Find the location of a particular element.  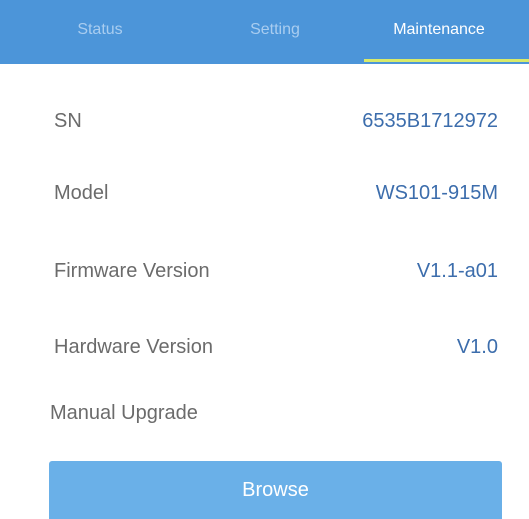

manual-upgrade-label: Manual Upgrade is located at coordinates (124, 413).